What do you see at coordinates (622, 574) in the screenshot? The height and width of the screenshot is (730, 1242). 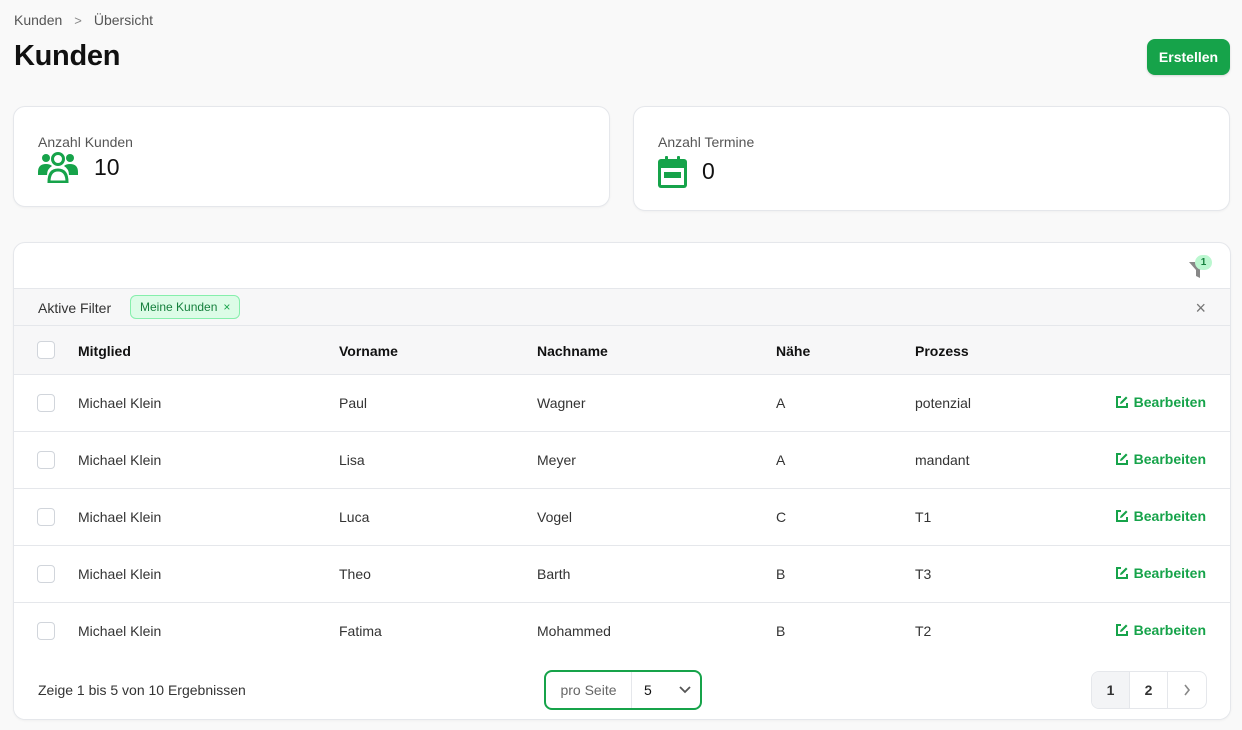 I see `table-row: Michael Klein Theo Barth B T3 Bearbeiten` at bounding box center [622, 574].